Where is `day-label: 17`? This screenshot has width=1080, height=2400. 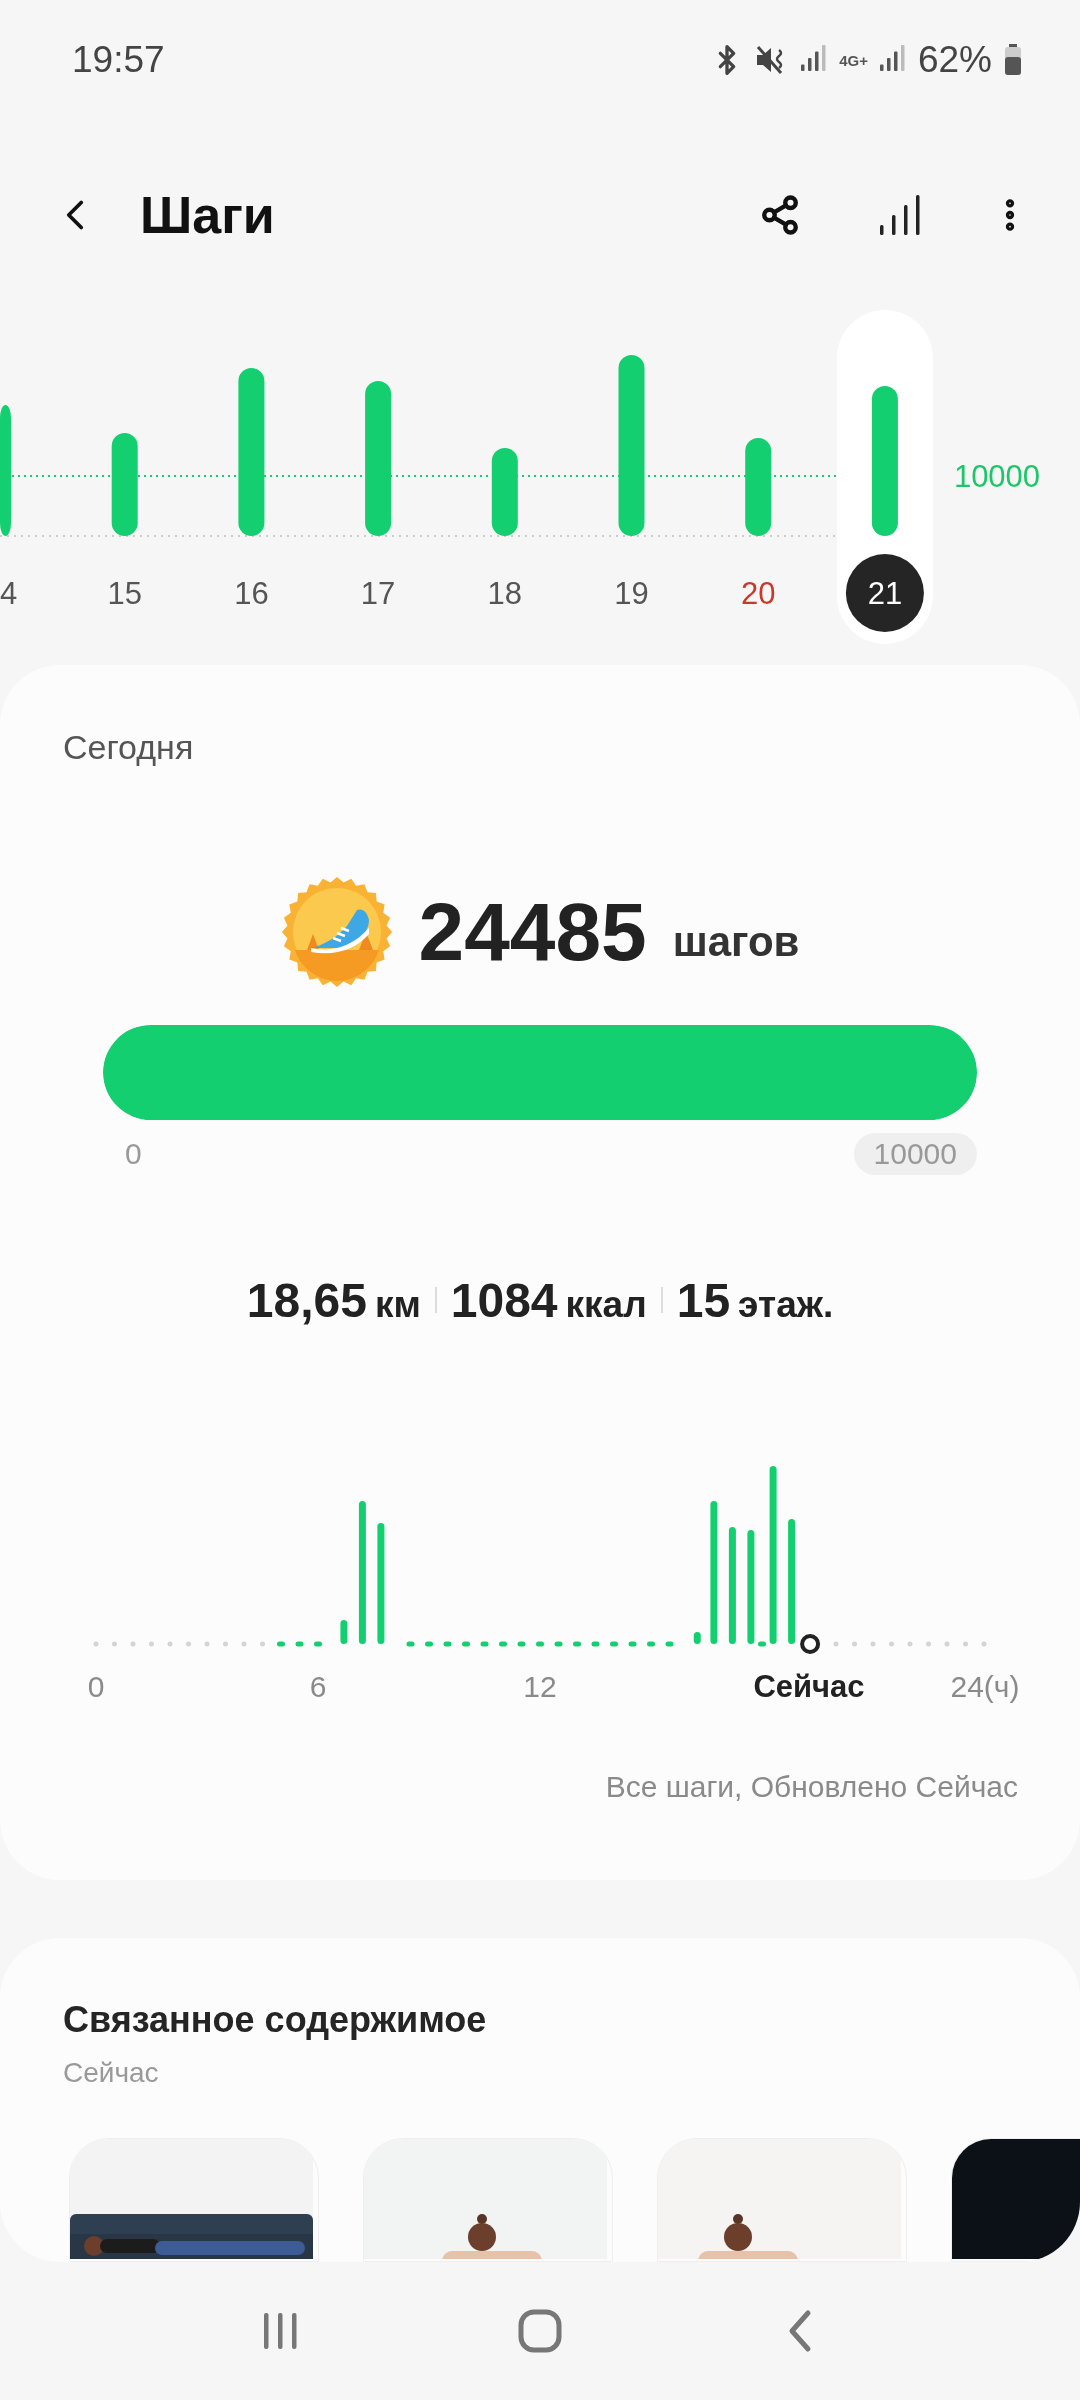 day-label: 17 is located at coordinates (378, 593).